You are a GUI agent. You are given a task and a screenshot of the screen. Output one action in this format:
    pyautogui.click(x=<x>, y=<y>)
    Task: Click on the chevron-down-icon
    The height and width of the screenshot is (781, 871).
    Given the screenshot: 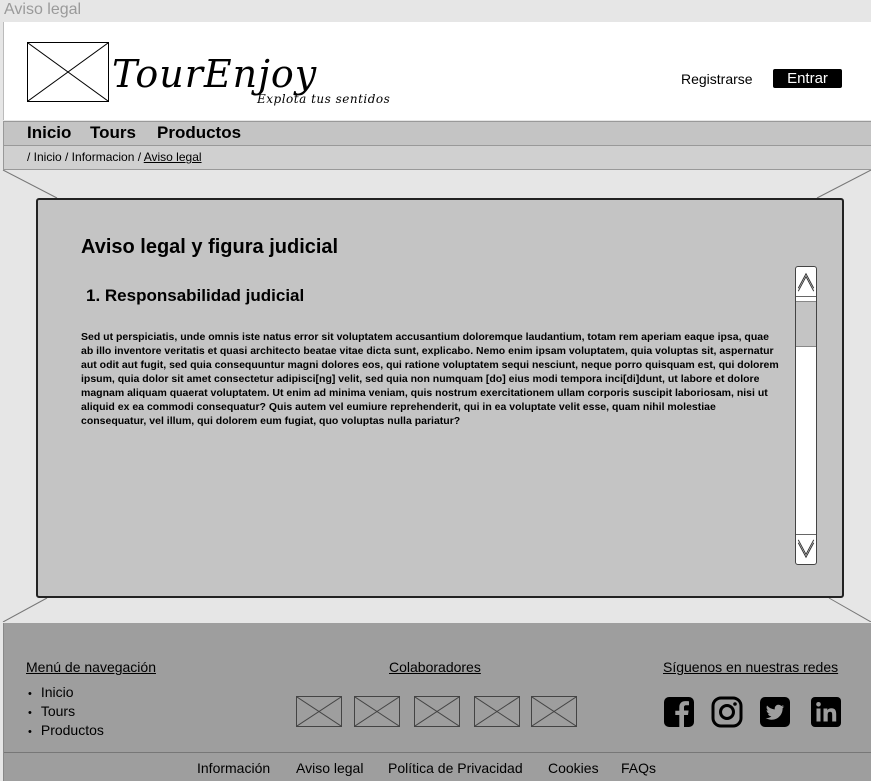 What is the action you would take?
    pyautogui.click(x=806, y=549)
    